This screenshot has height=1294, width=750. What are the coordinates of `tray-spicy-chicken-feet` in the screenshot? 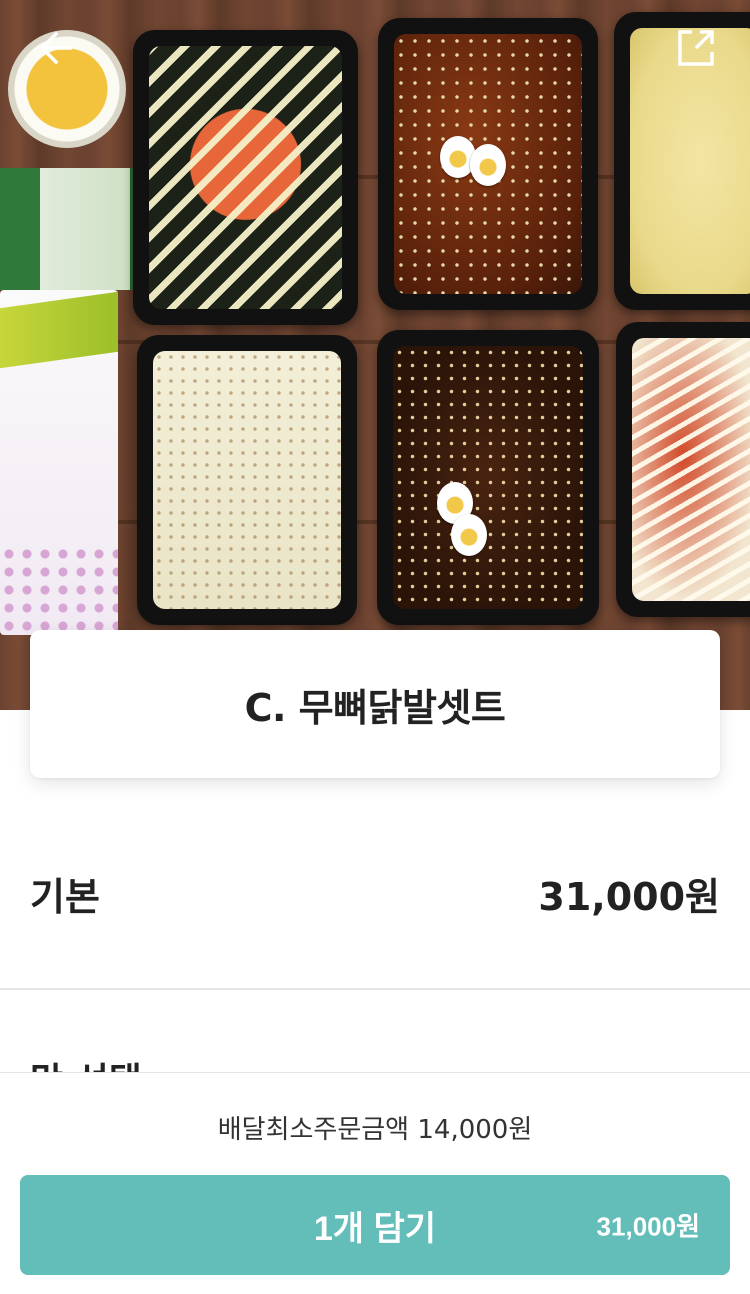 It's located at (488, 164).